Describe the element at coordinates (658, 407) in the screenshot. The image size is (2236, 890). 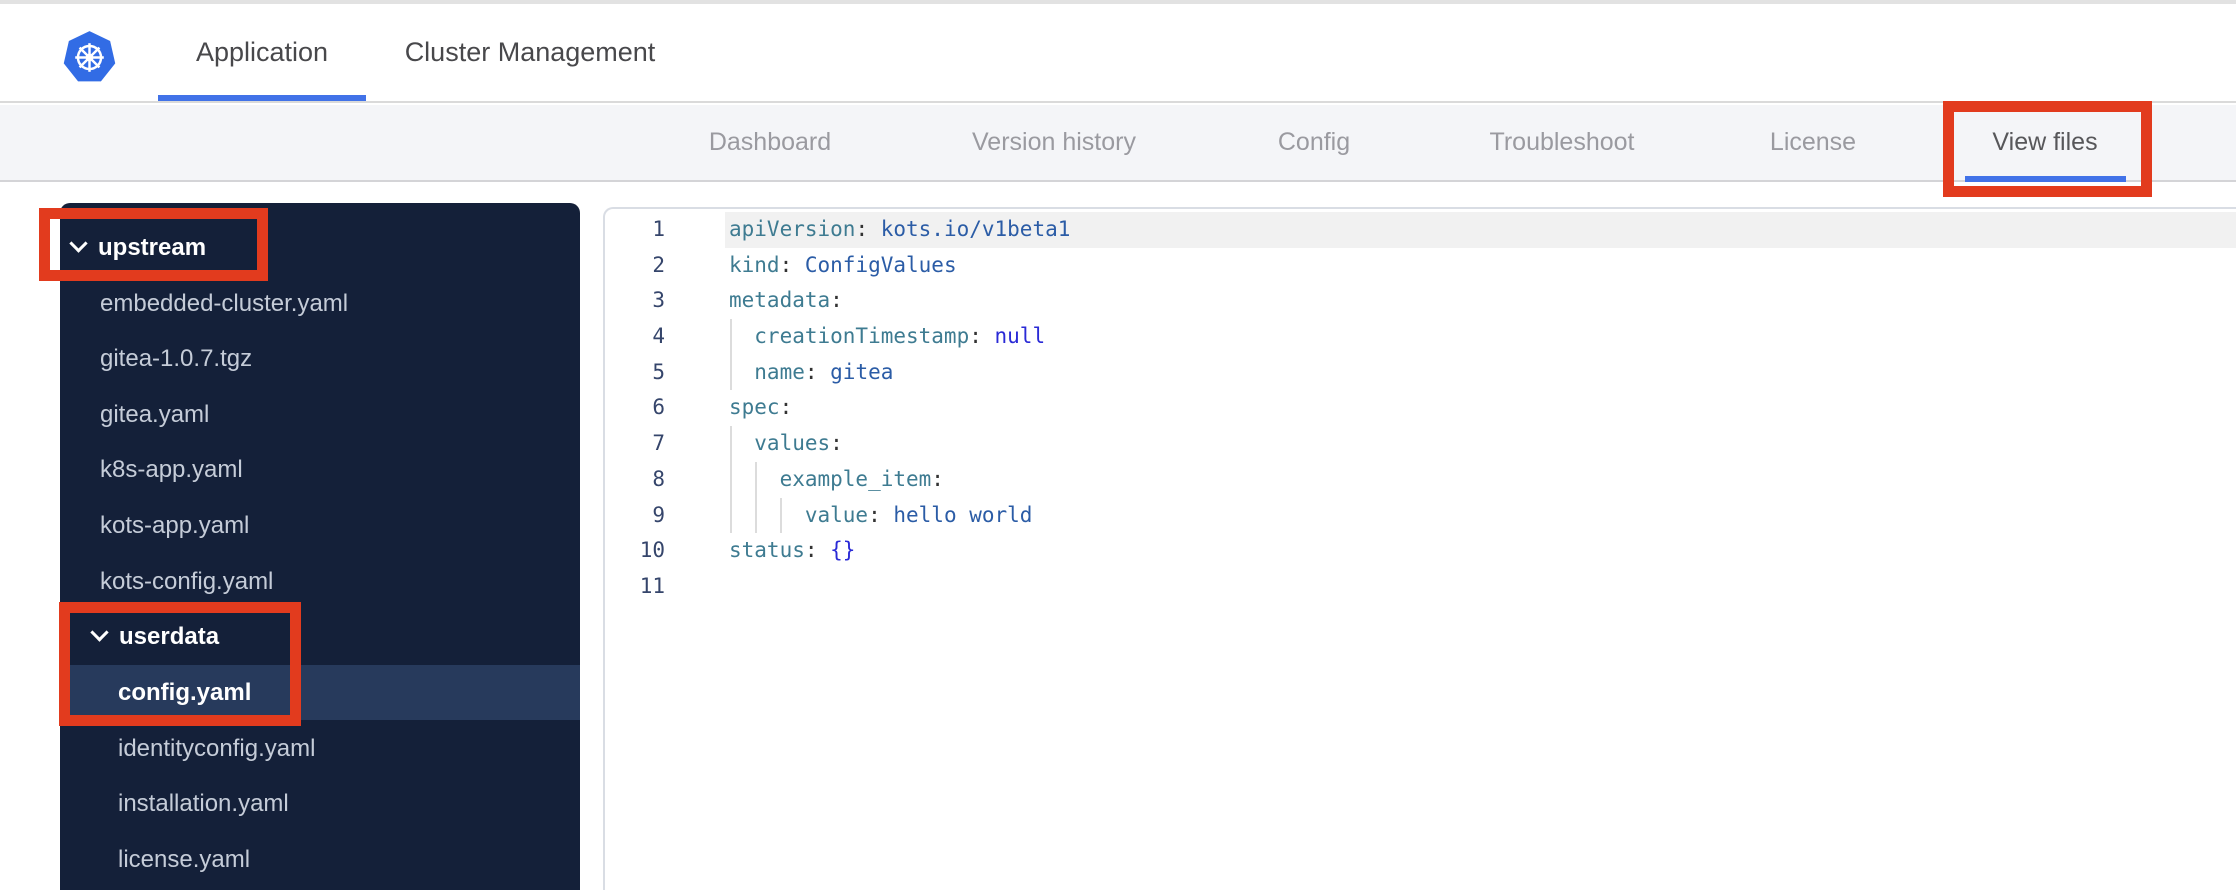
I see `line-number: 6` at that location.